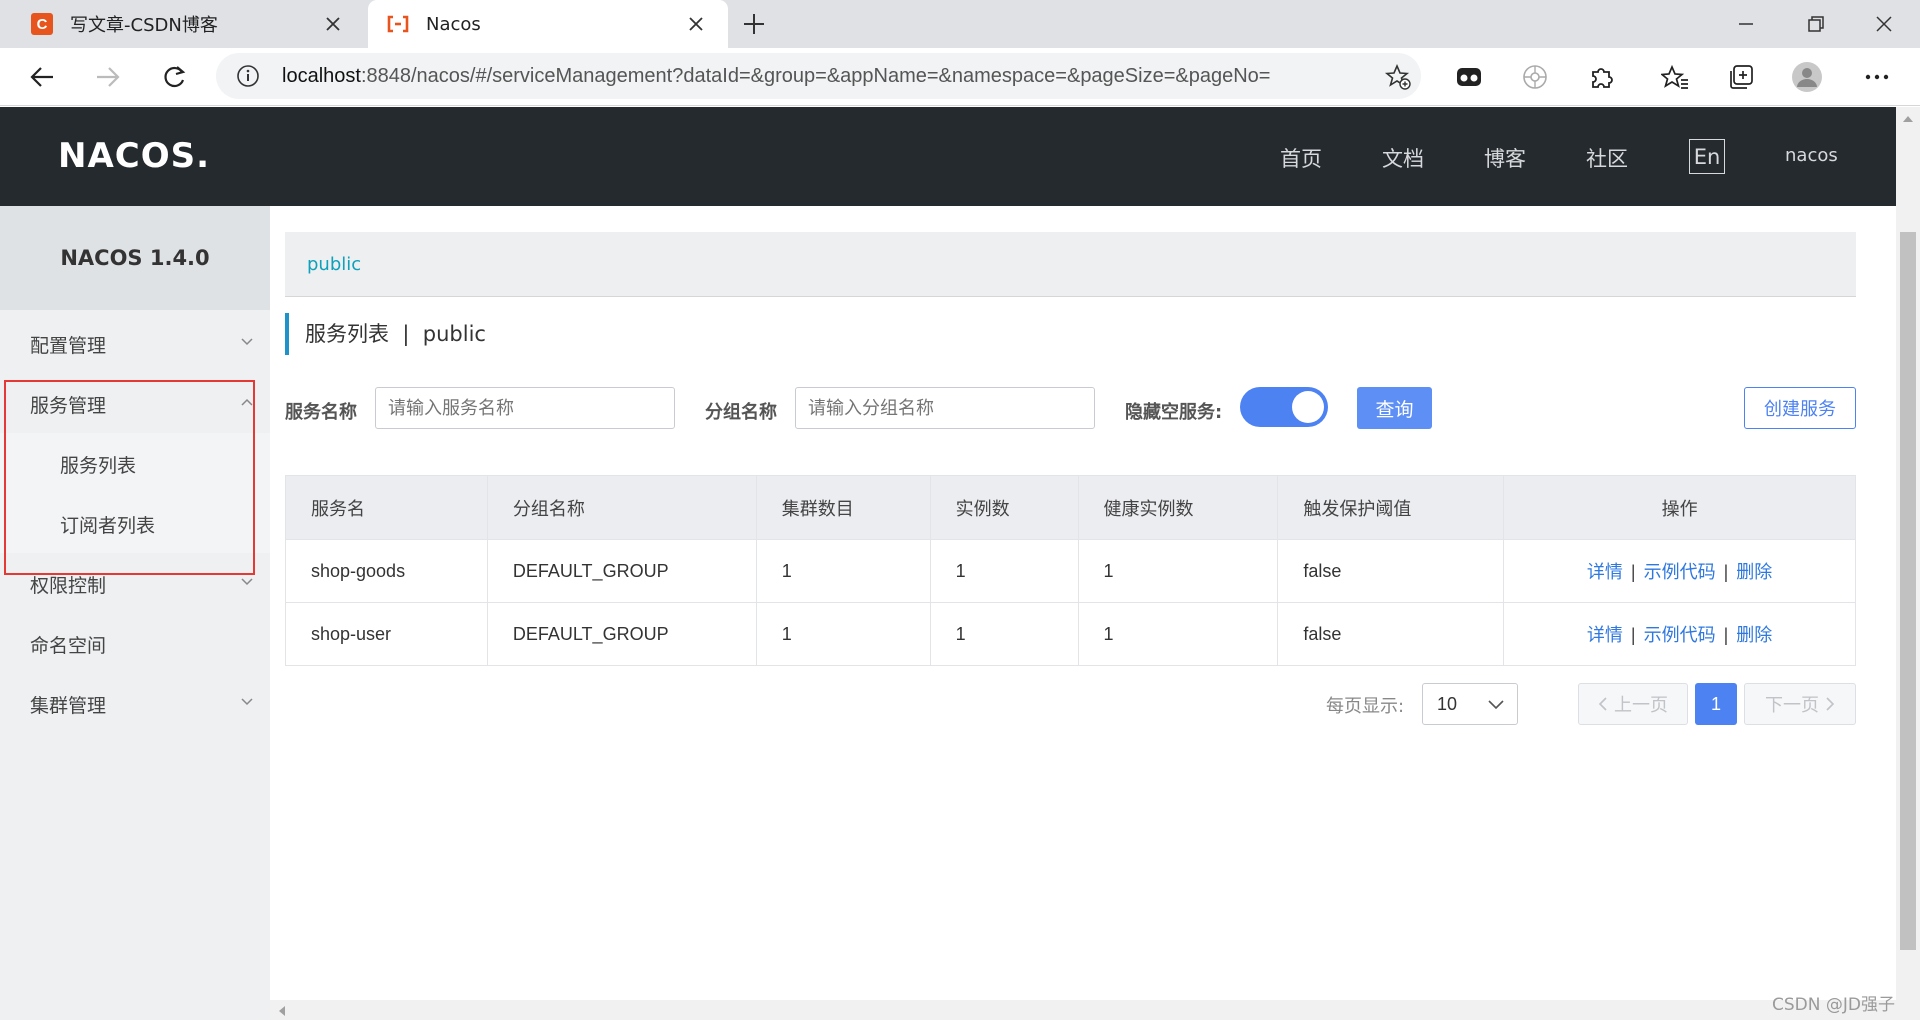 Image resolution: width=1920 pixels, height=1020 pixels. I want to click on column-header: 操作, so click(1679, 507).